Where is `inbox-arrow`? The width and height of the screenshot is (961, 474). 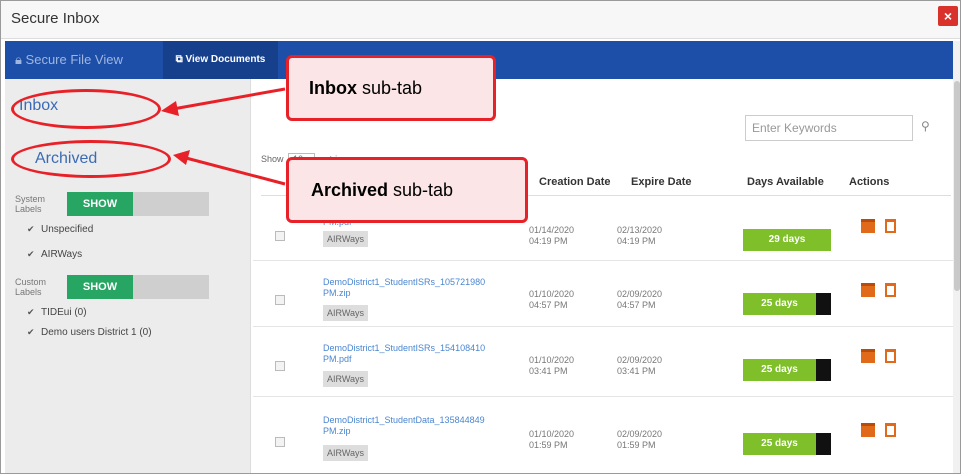 inbox-arrow is located at coordinates (229, 99).